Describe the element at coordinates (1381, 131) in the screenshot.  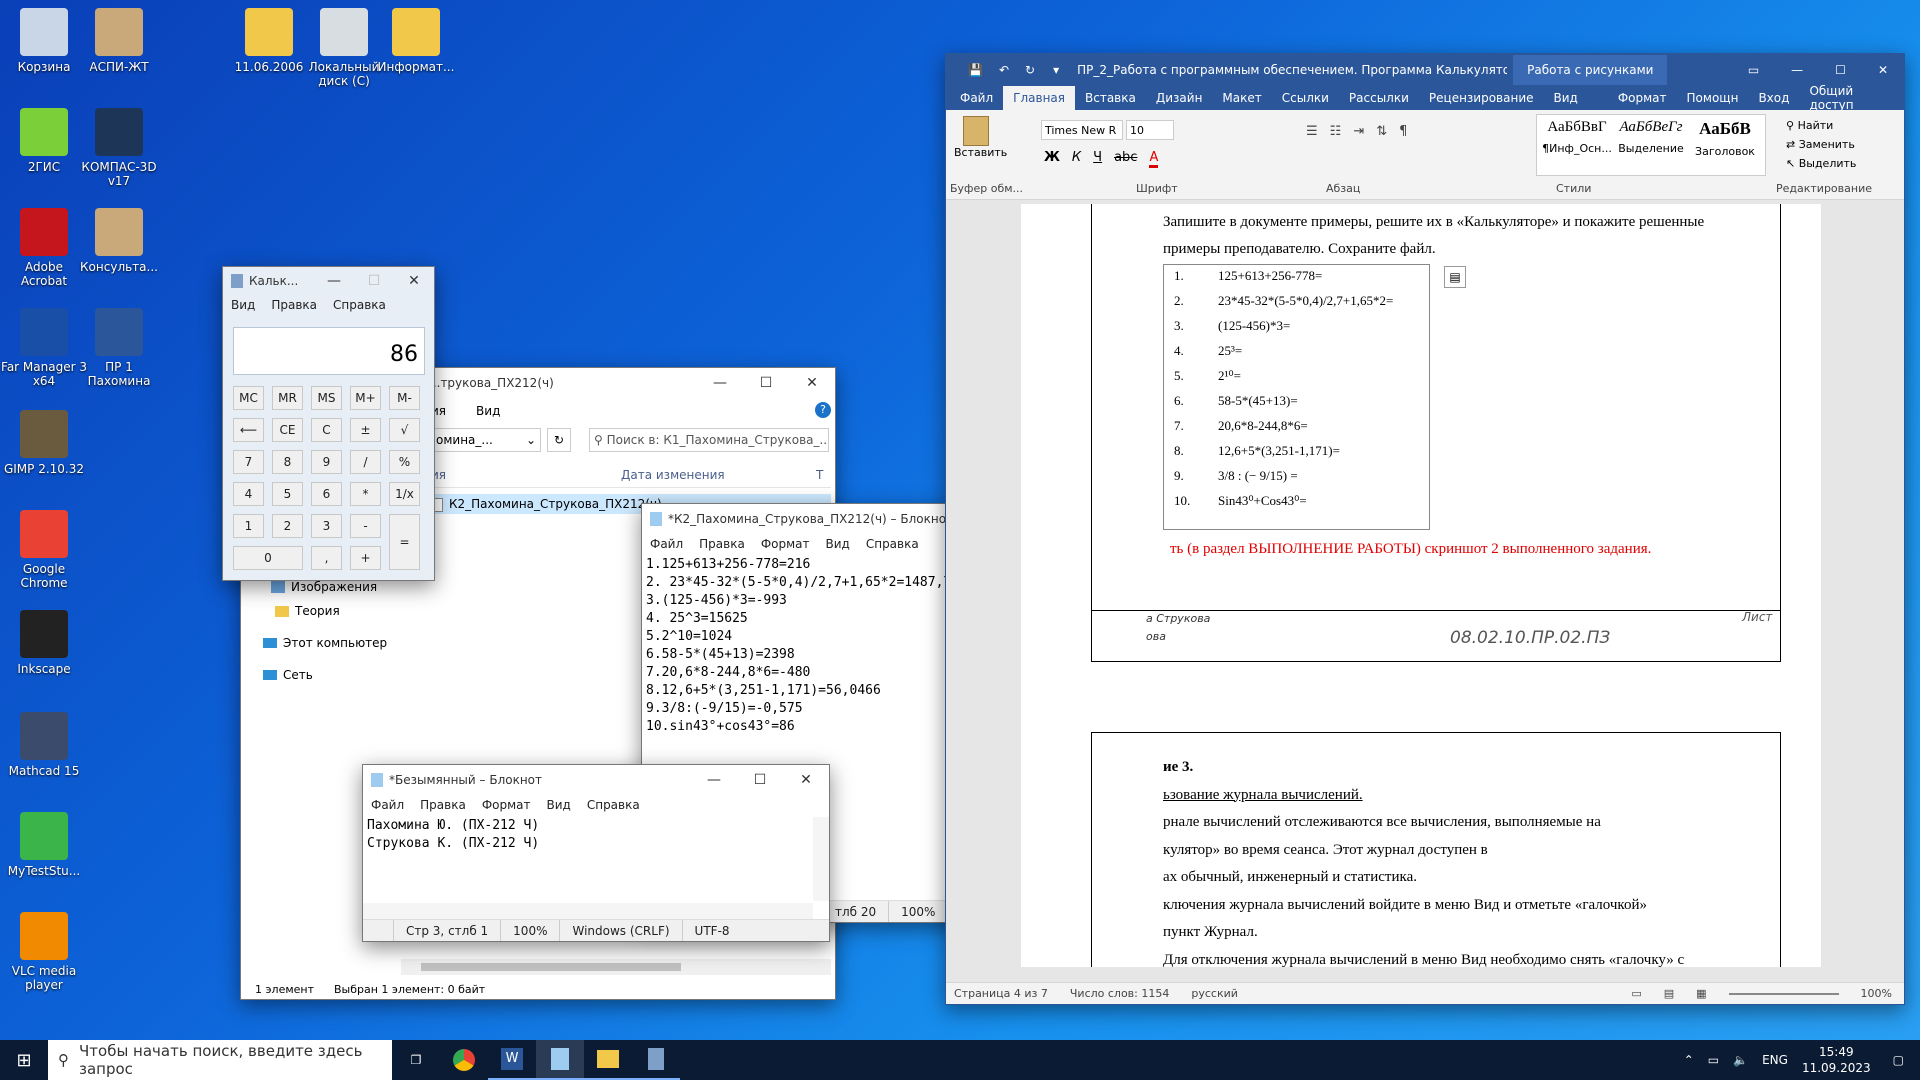
I see `sort-icon: ⇅` at that location.